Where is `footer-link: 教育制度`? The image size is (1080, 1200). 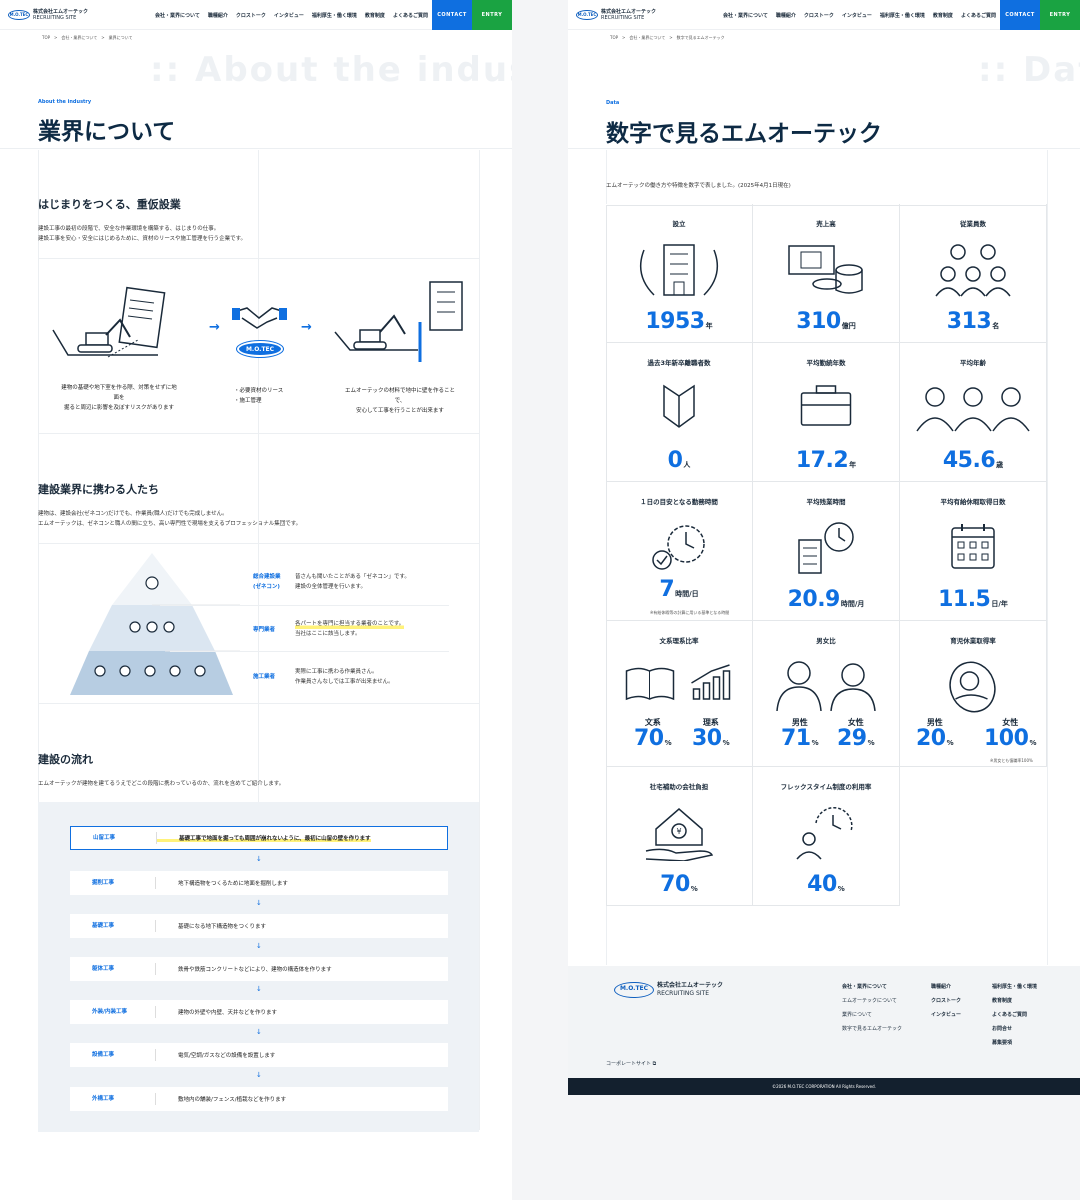
footer-link: 教育制度 is located at coordinates (1014, 1001).